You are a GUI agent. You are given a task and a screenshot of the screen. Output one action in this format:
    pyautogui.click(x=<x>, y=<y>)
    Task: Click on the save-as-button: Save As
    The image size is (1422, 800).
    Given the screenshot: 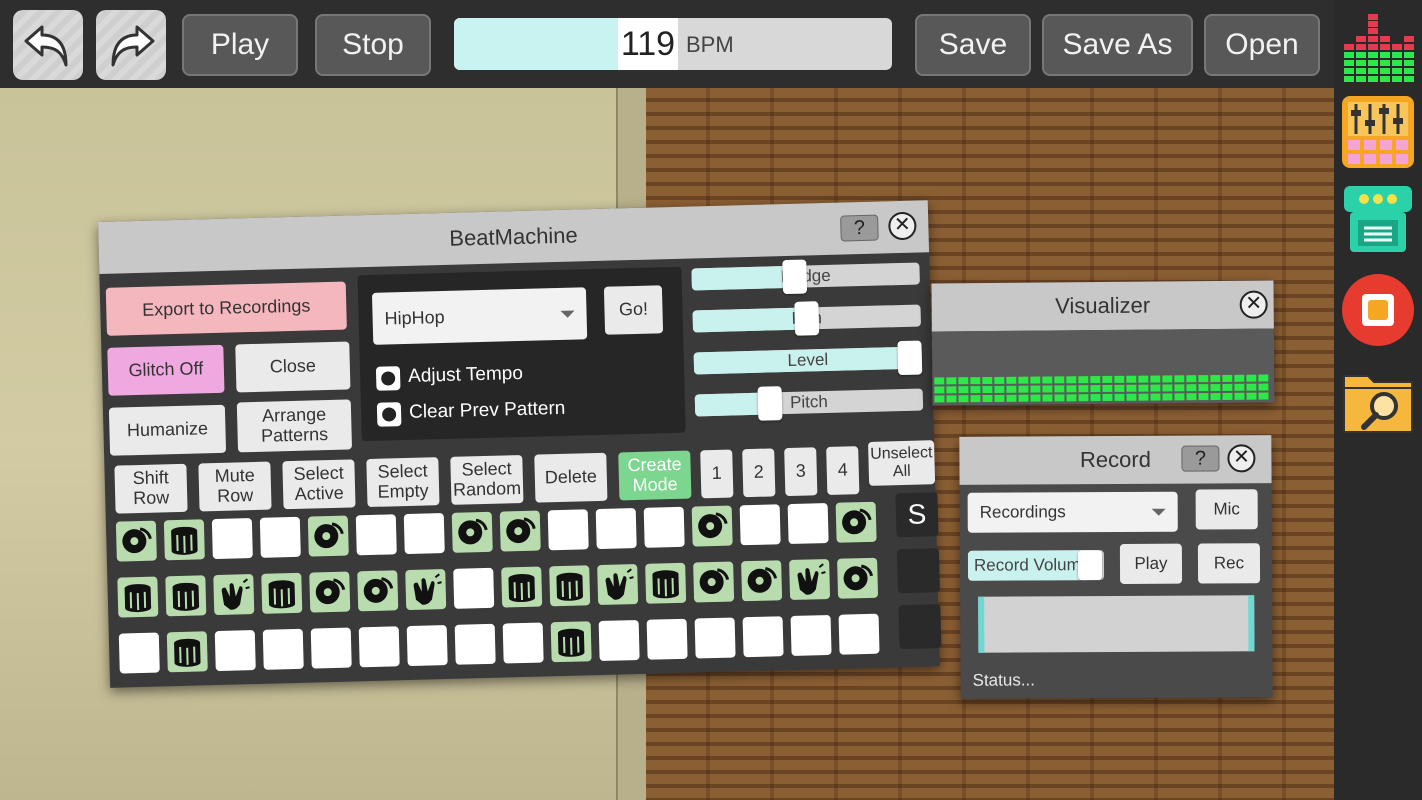 What is the action you would take?
    pyautogui.click(x=1117, y=45)
    